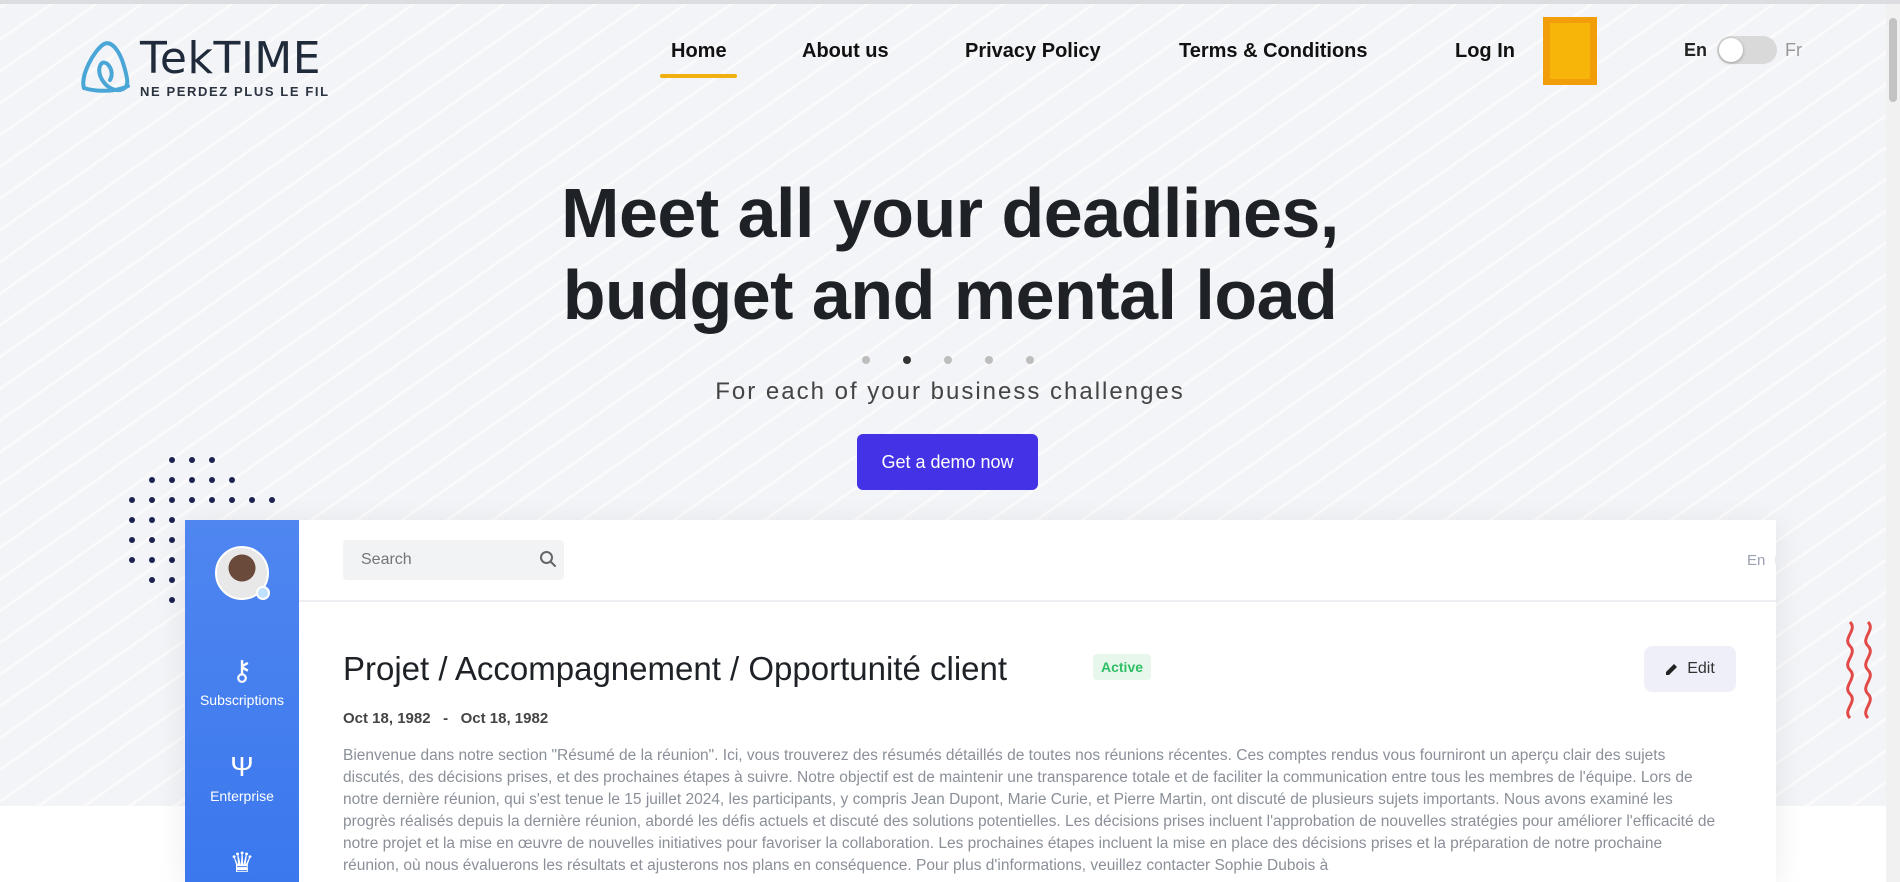  Describe the element at coordinates (1672, 669) in the screenshot. I see `pencil-icon` at that location.